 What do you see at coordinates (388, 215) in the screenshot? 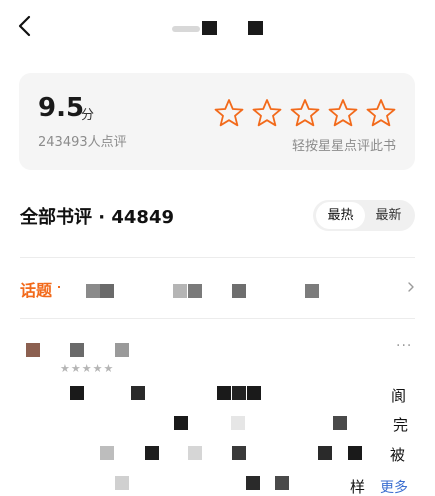
I see `sort-latest-button: 最新` at bounding box center [388, 215].